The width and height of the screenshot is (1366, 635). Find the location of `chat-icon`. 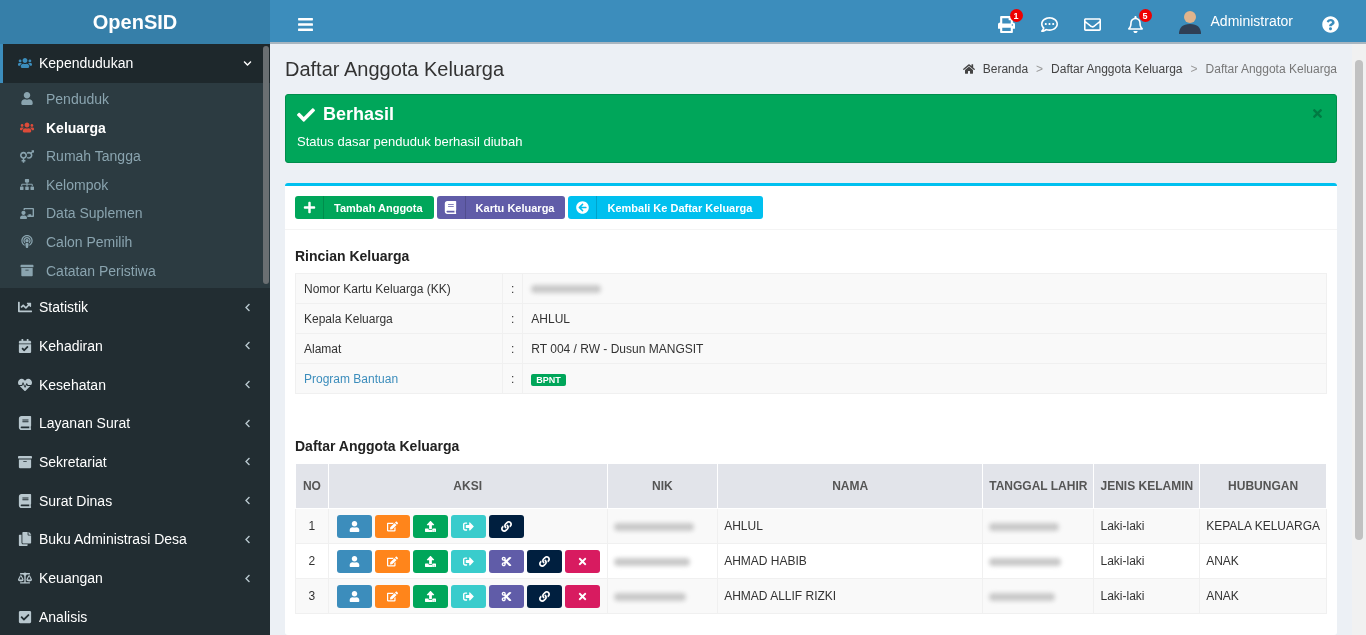

chat-icon is located at coordinates (1049, 24).